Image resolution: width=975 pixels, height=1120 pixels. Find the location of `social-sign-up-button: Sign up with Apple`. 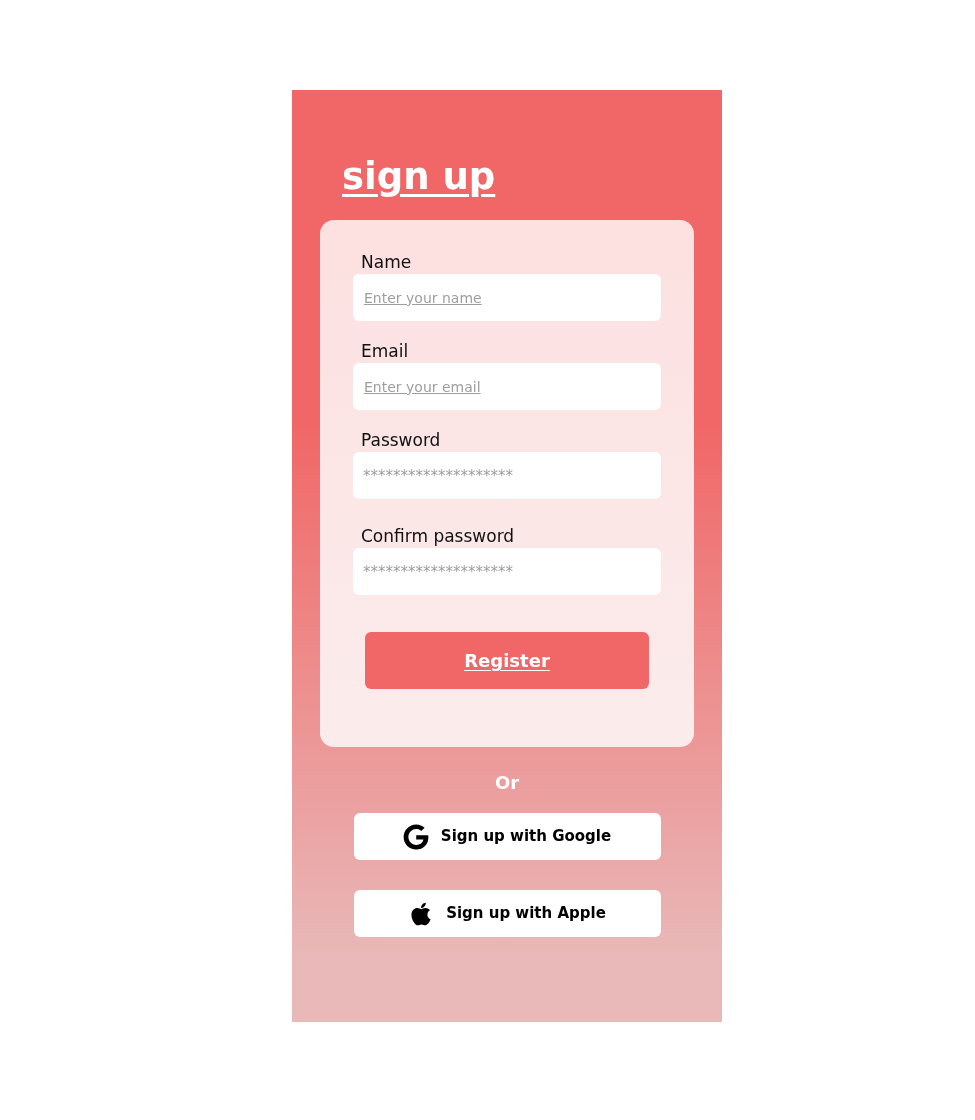

social-sign-up-button: Sign up with Apple is located at coordinates (507, 913).